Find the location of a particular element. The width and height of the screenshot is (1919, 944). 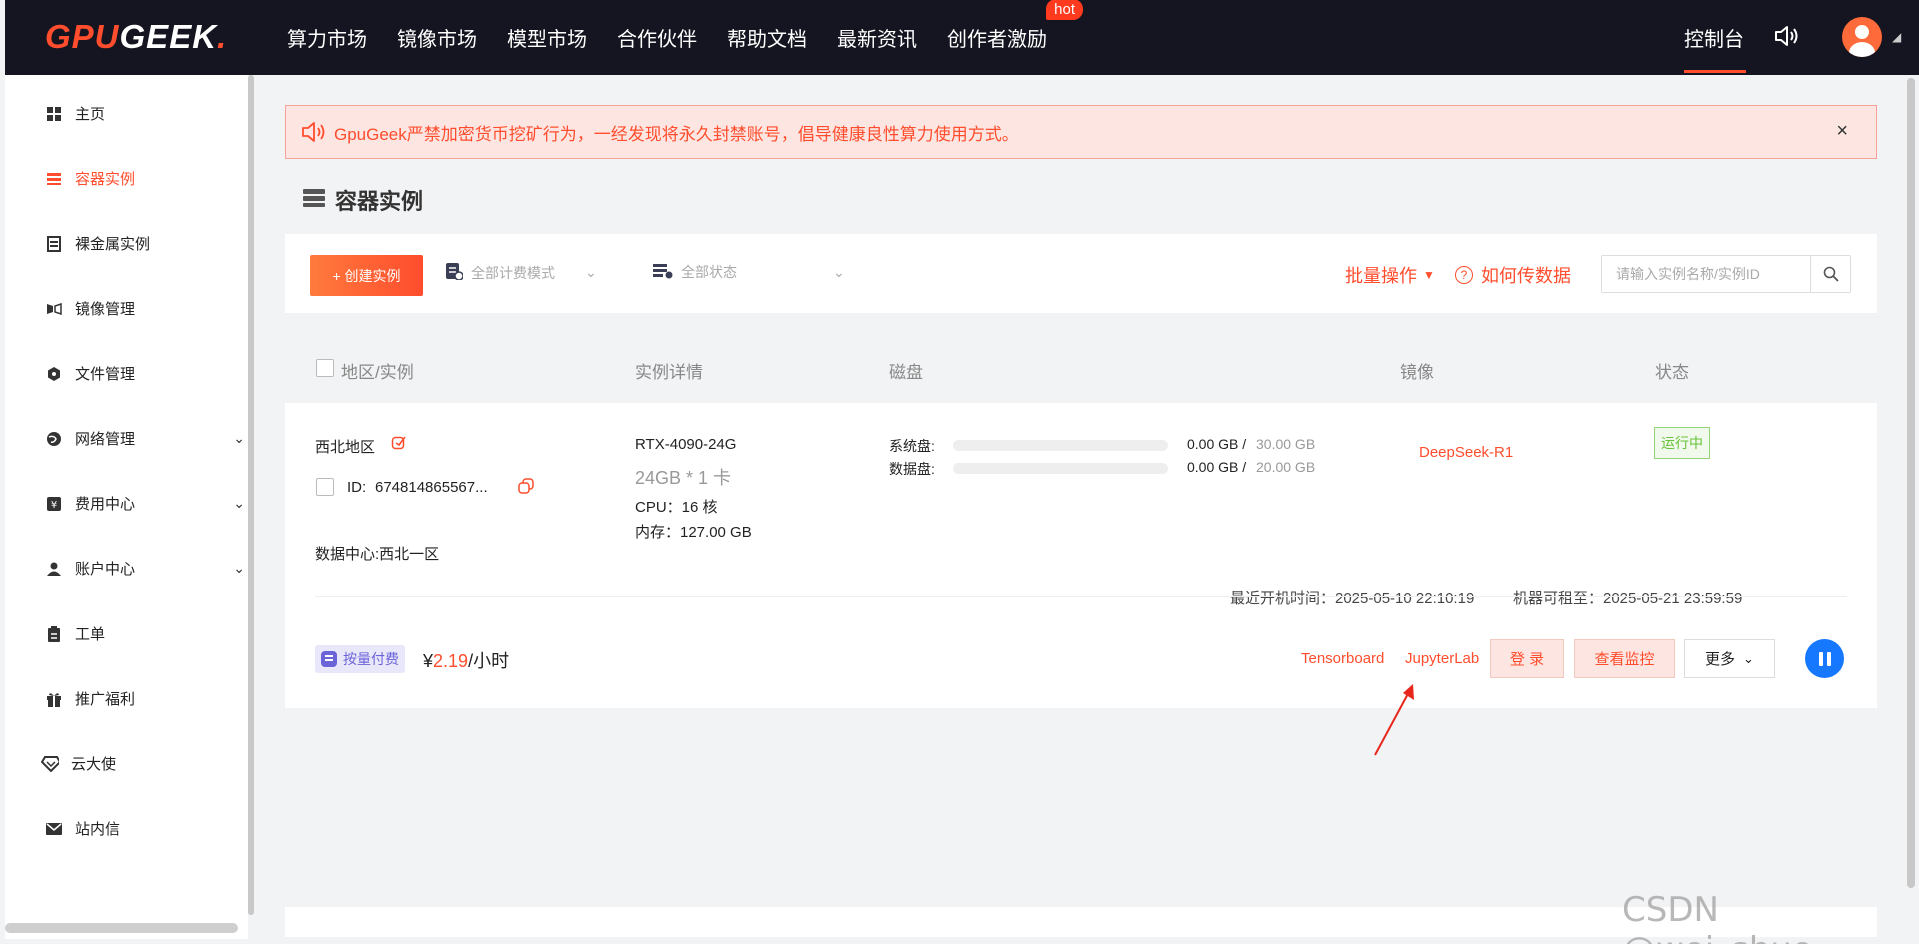

how-to-transfer-data-link: ? 如何传数据 is located at coordinates (1513, 275).